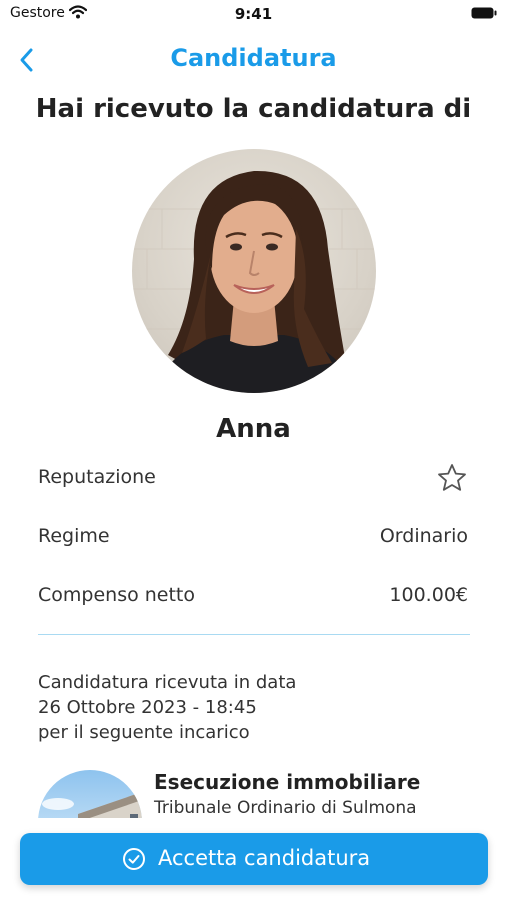  I want to click on regime-value: Ordinario, so click(423, 536).